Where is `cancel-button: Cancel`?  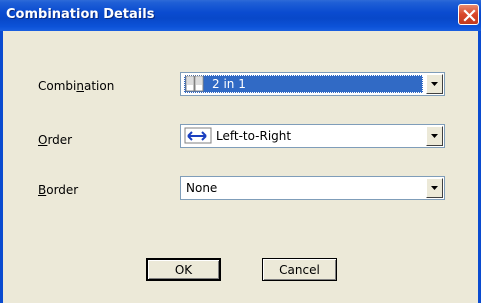 cancel-button: Cancel is located at coordinates (299, 269).